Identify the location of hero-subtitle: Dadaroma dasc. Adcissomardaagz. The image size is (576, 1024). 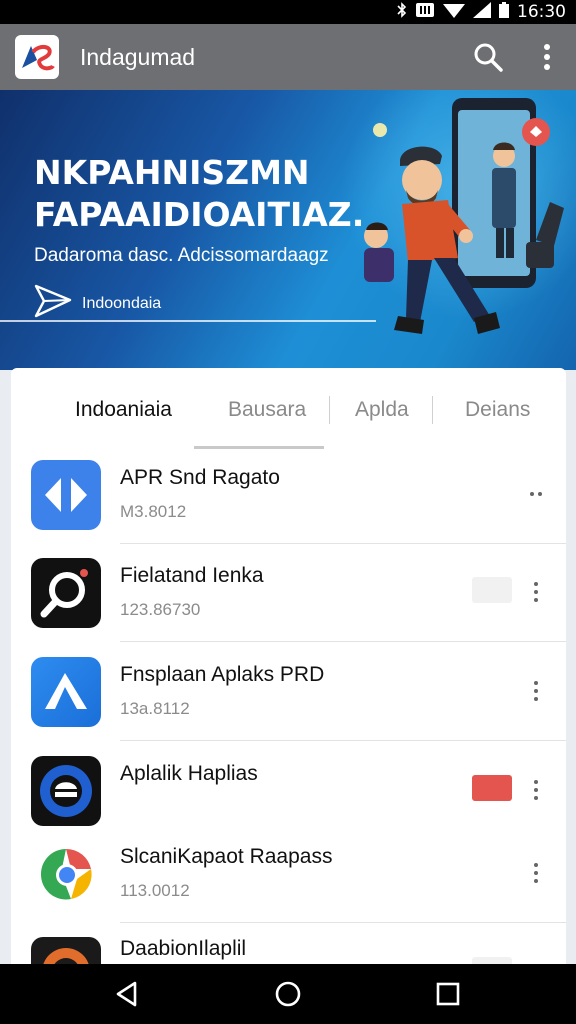
(181, 255).